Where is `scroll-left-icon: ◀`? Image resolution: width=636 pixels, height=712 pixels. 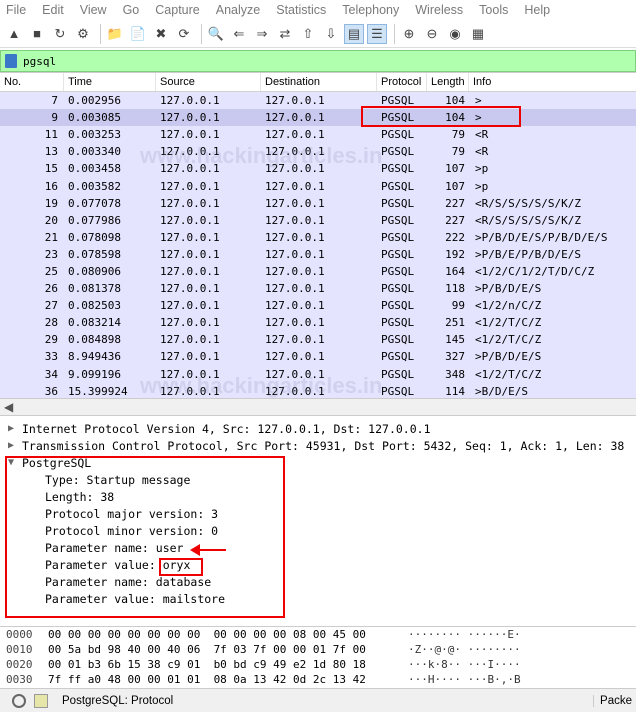
scroll-left-icon: ◀ is located at coordinates (8, 407).